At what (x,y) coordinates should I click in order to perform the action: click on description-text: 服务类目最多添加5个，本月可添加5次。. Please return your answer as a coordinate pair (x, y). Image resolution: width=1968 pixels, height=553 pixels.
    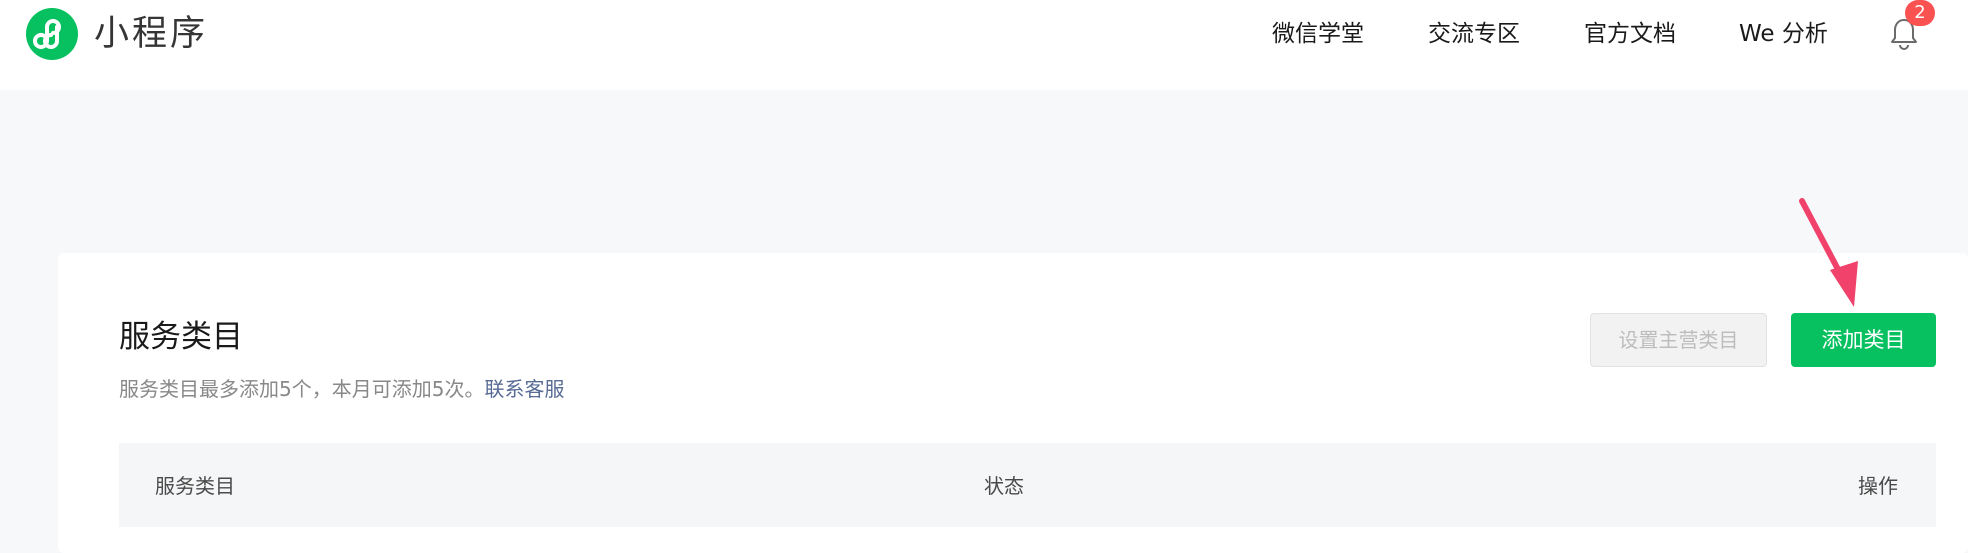
    Looking at the image, I should click on (302, 389).